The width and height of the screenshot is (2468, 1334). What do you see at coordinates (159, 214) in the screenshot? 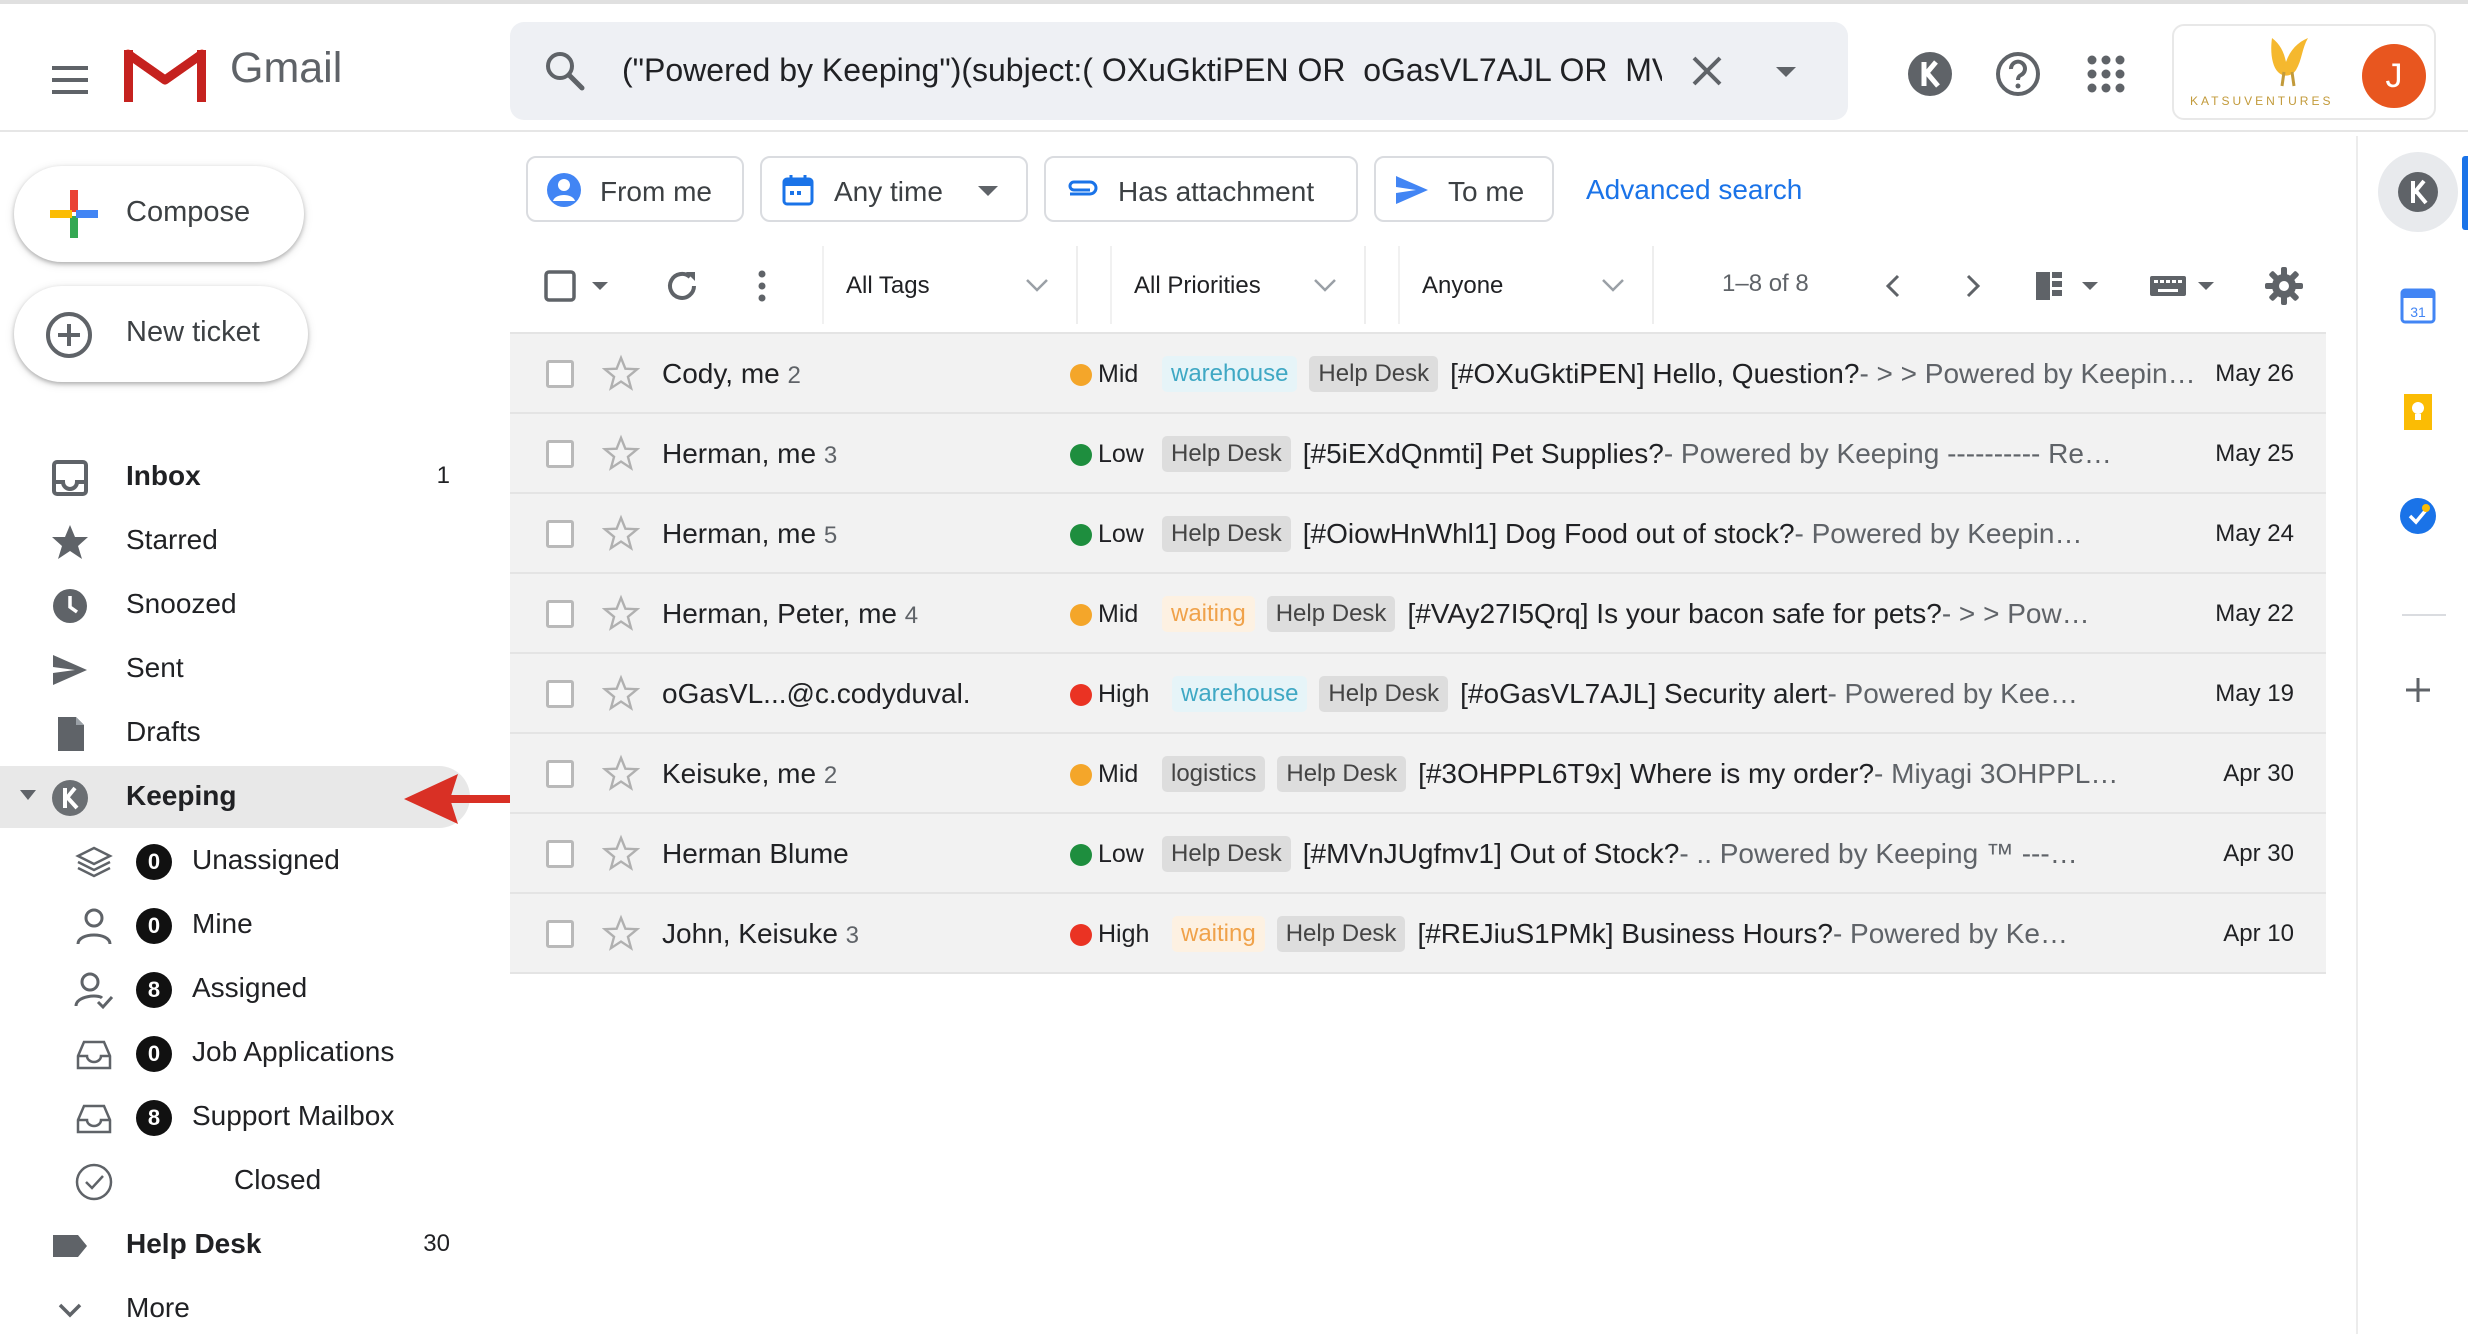
I see `compose-button: Compose` at bounding box center [159, 214].